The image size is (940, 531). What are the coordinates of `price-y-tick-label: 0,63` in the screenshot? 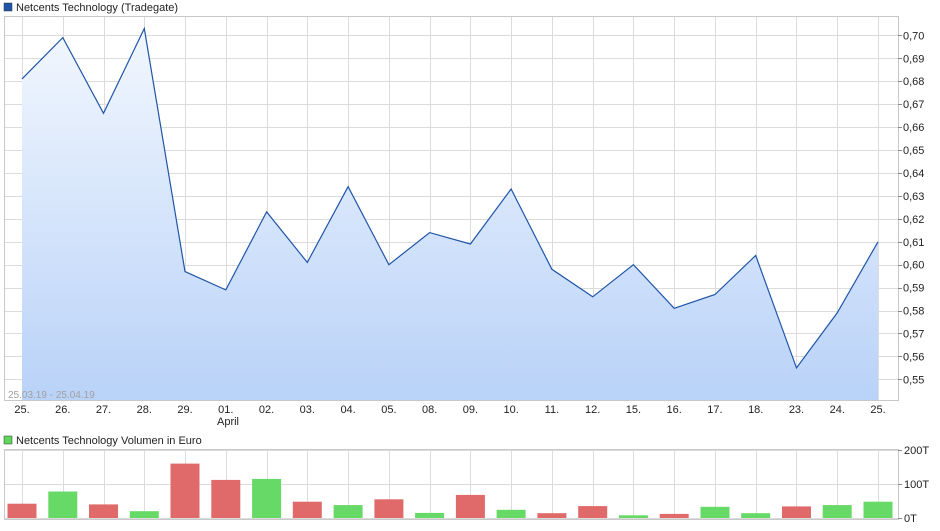 It's located at (913, 197).